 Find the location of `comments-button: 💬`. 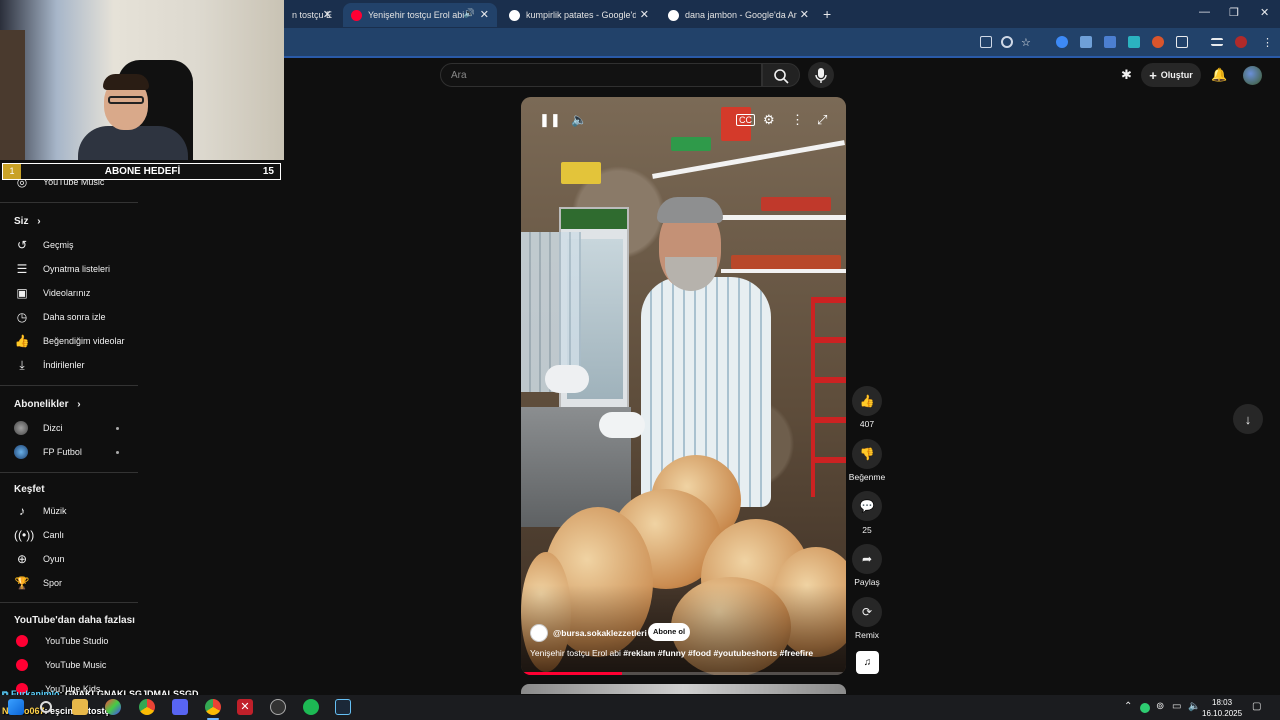

comments-button: 💬 is located at coordinates (867, 506).